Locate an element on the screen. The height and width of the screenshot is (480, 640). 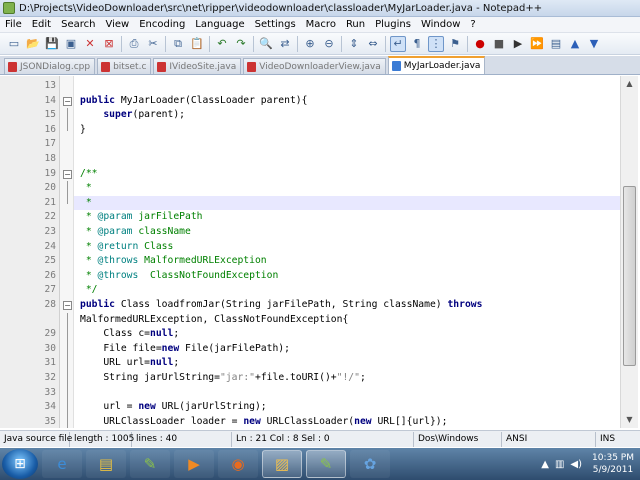
code-line: * @param jarFilePath is located at coordinates (350, 217).